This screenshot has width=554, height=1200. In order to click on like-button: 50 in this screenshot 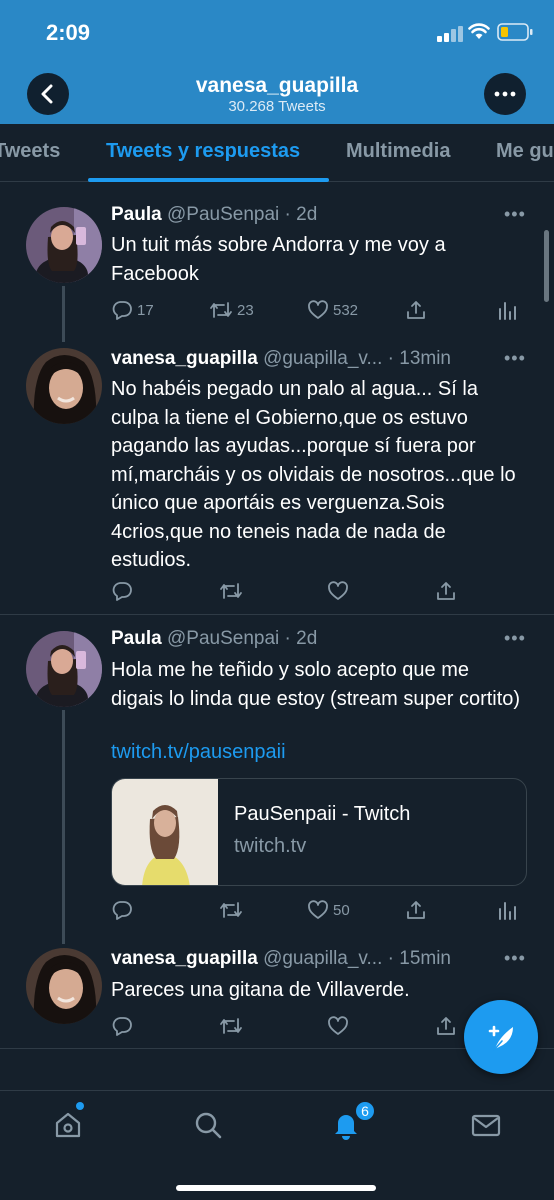, I will do `click(328, 910)`.